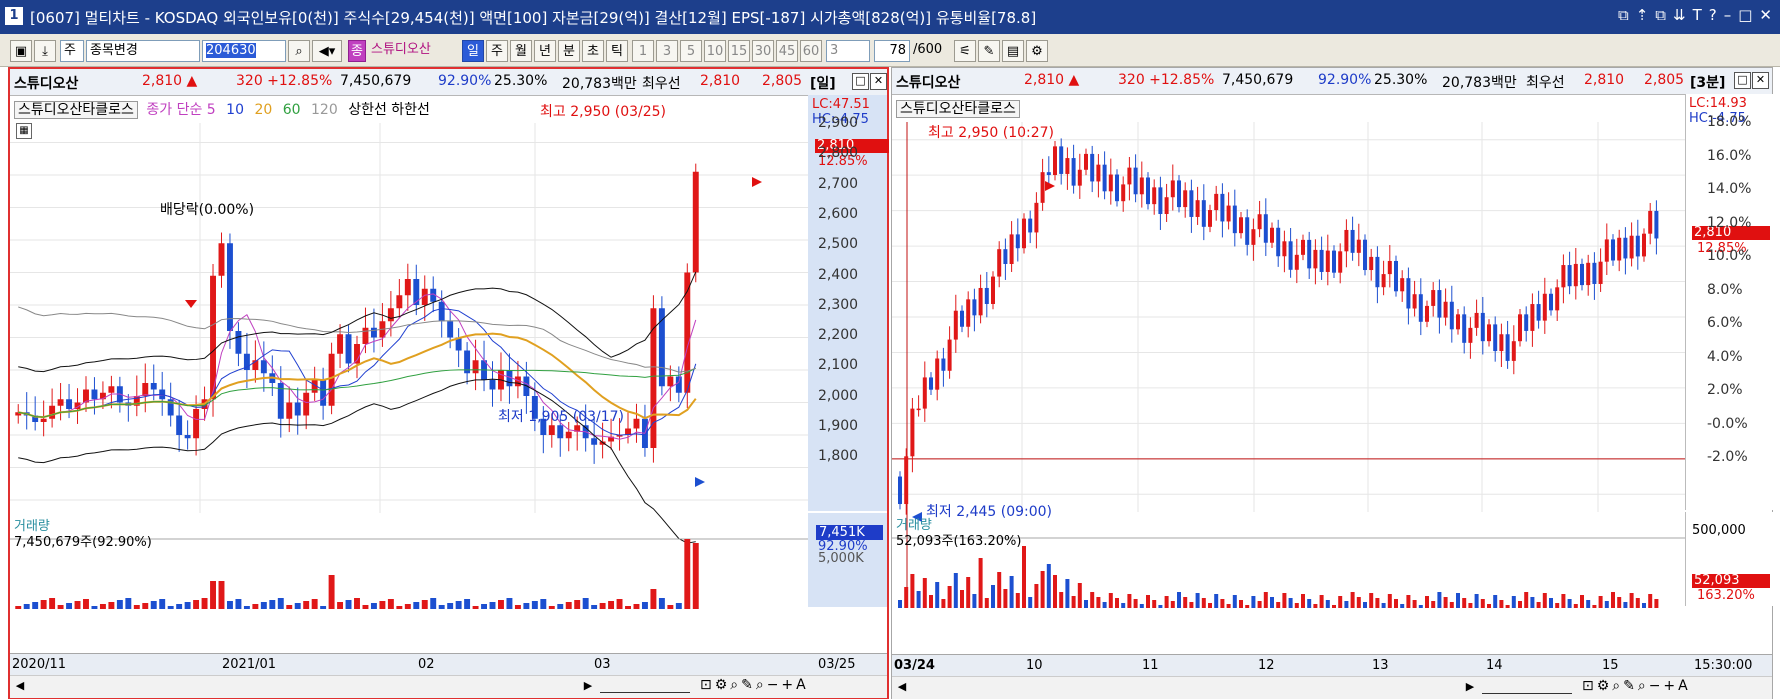  Describe the element at coordinates (244, 51) in the screenshot. I see `code-input: 204630` at that location.